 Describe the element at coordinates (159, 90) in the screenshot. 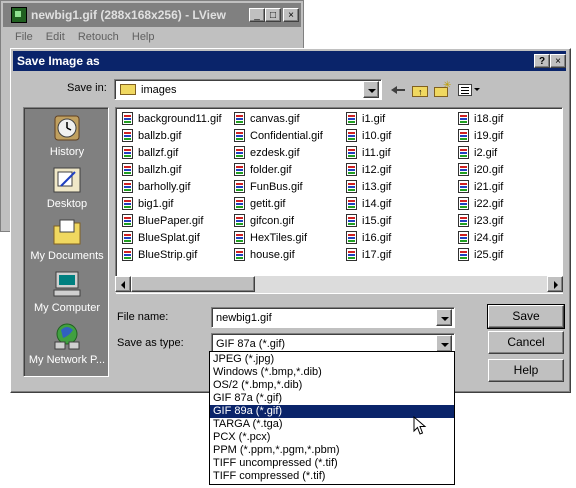

I see `save-in-value: images` at that location.